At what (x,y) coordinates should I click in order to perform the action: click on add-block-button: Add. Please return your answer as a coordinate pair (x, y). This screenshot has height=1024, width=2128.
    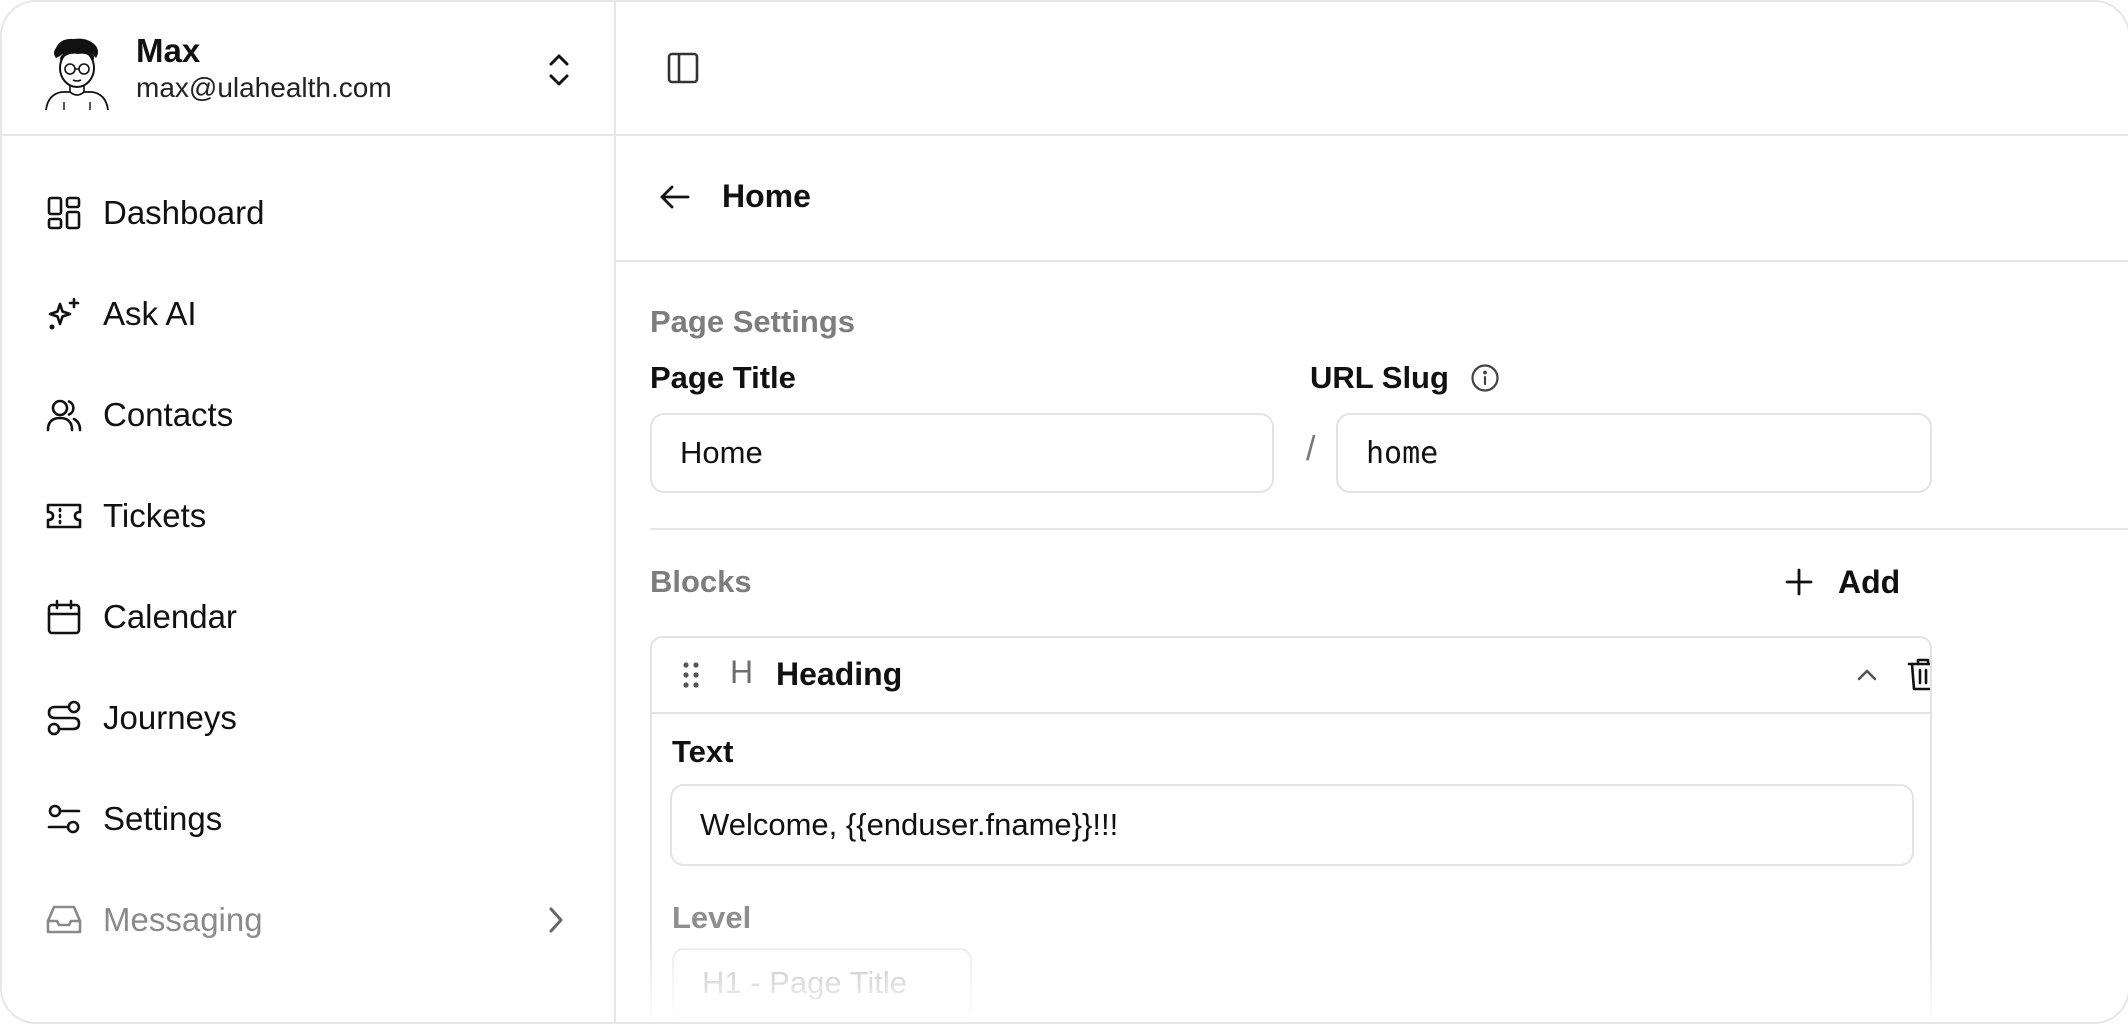
    Looking at the image, I should click on (1842, 582).